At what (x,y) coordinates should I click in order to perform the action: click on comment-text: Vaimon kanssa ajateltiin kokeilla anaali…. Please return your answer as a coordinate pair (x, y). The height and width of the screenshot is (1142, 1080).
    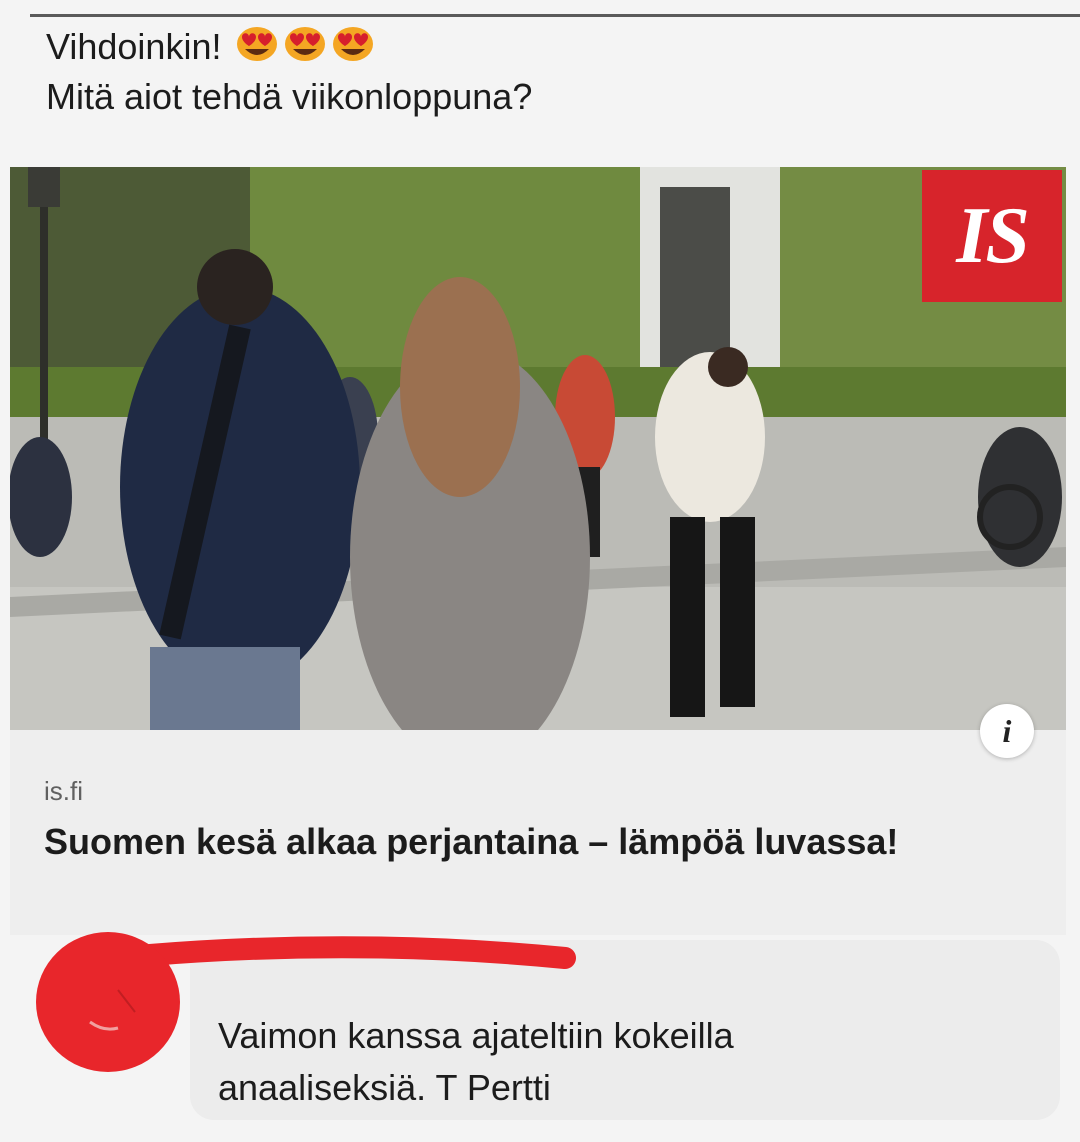
    Looking at the image, I should click on (476, 1062).